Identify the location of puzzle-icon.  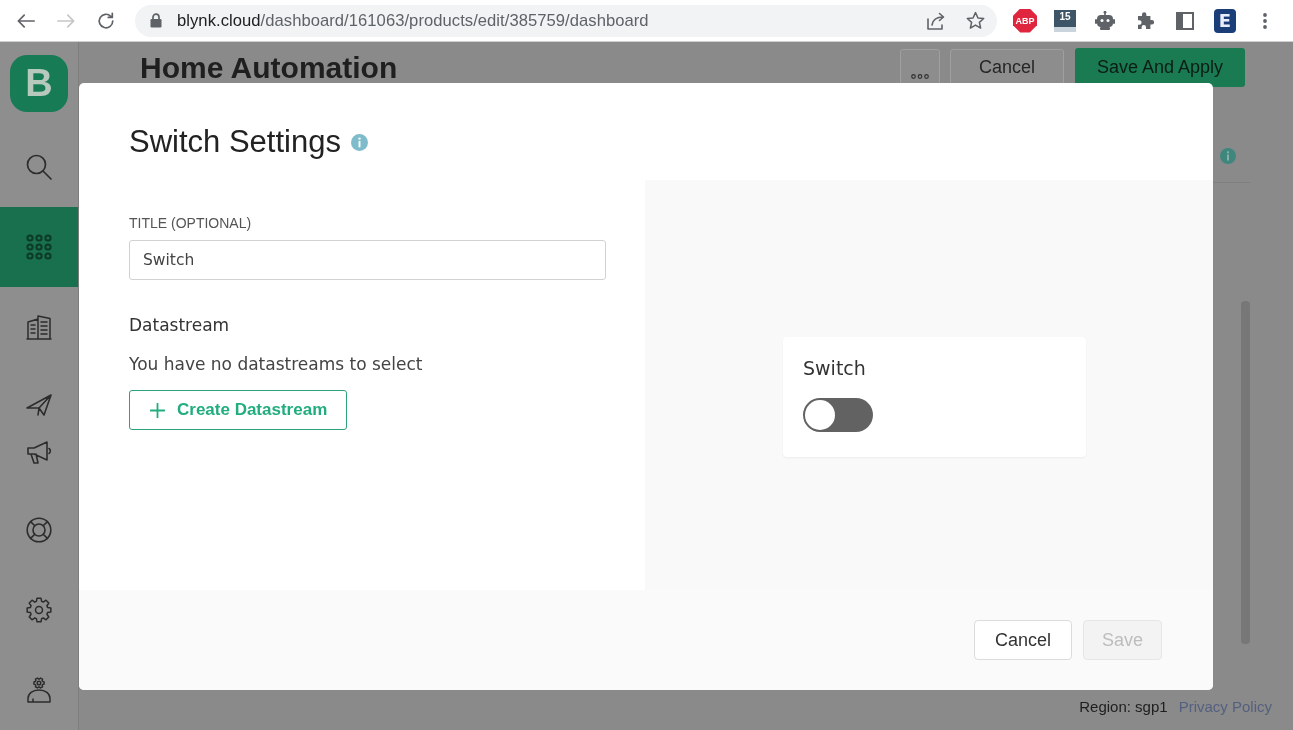
(1145, 20).